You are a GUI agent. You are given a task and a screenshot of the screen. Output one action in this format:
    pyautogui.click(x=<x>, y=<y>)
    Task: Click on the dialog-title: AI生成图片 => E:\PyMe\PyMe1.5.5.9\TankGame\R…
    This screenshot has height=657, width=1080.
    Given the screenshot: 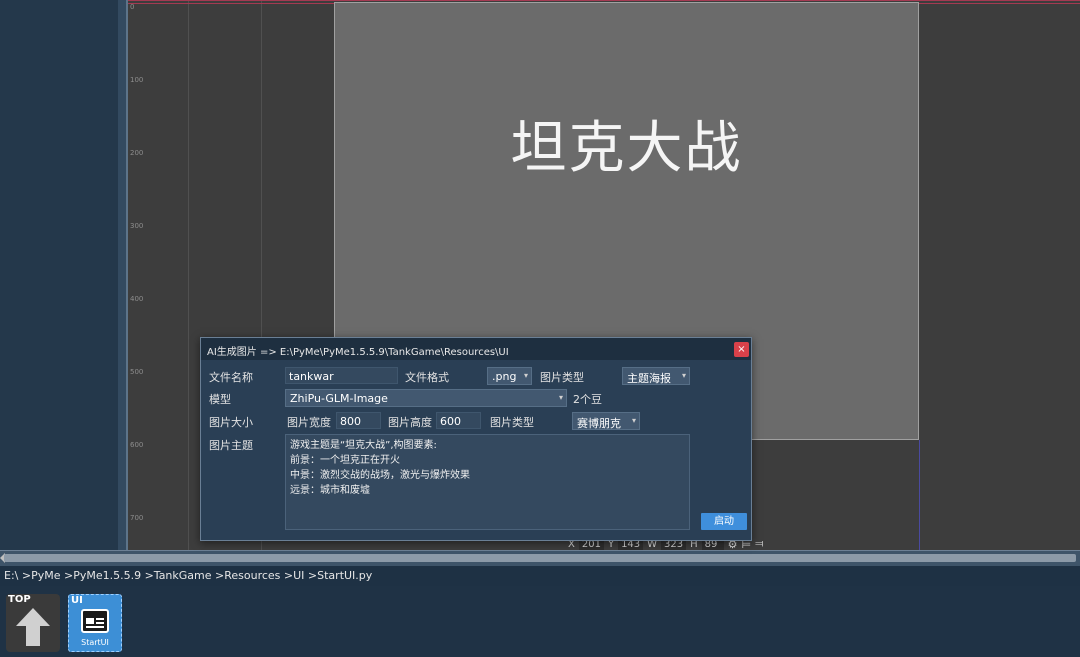 What is the action you would take?
    pyautogui.click(x=358, y=352)
    